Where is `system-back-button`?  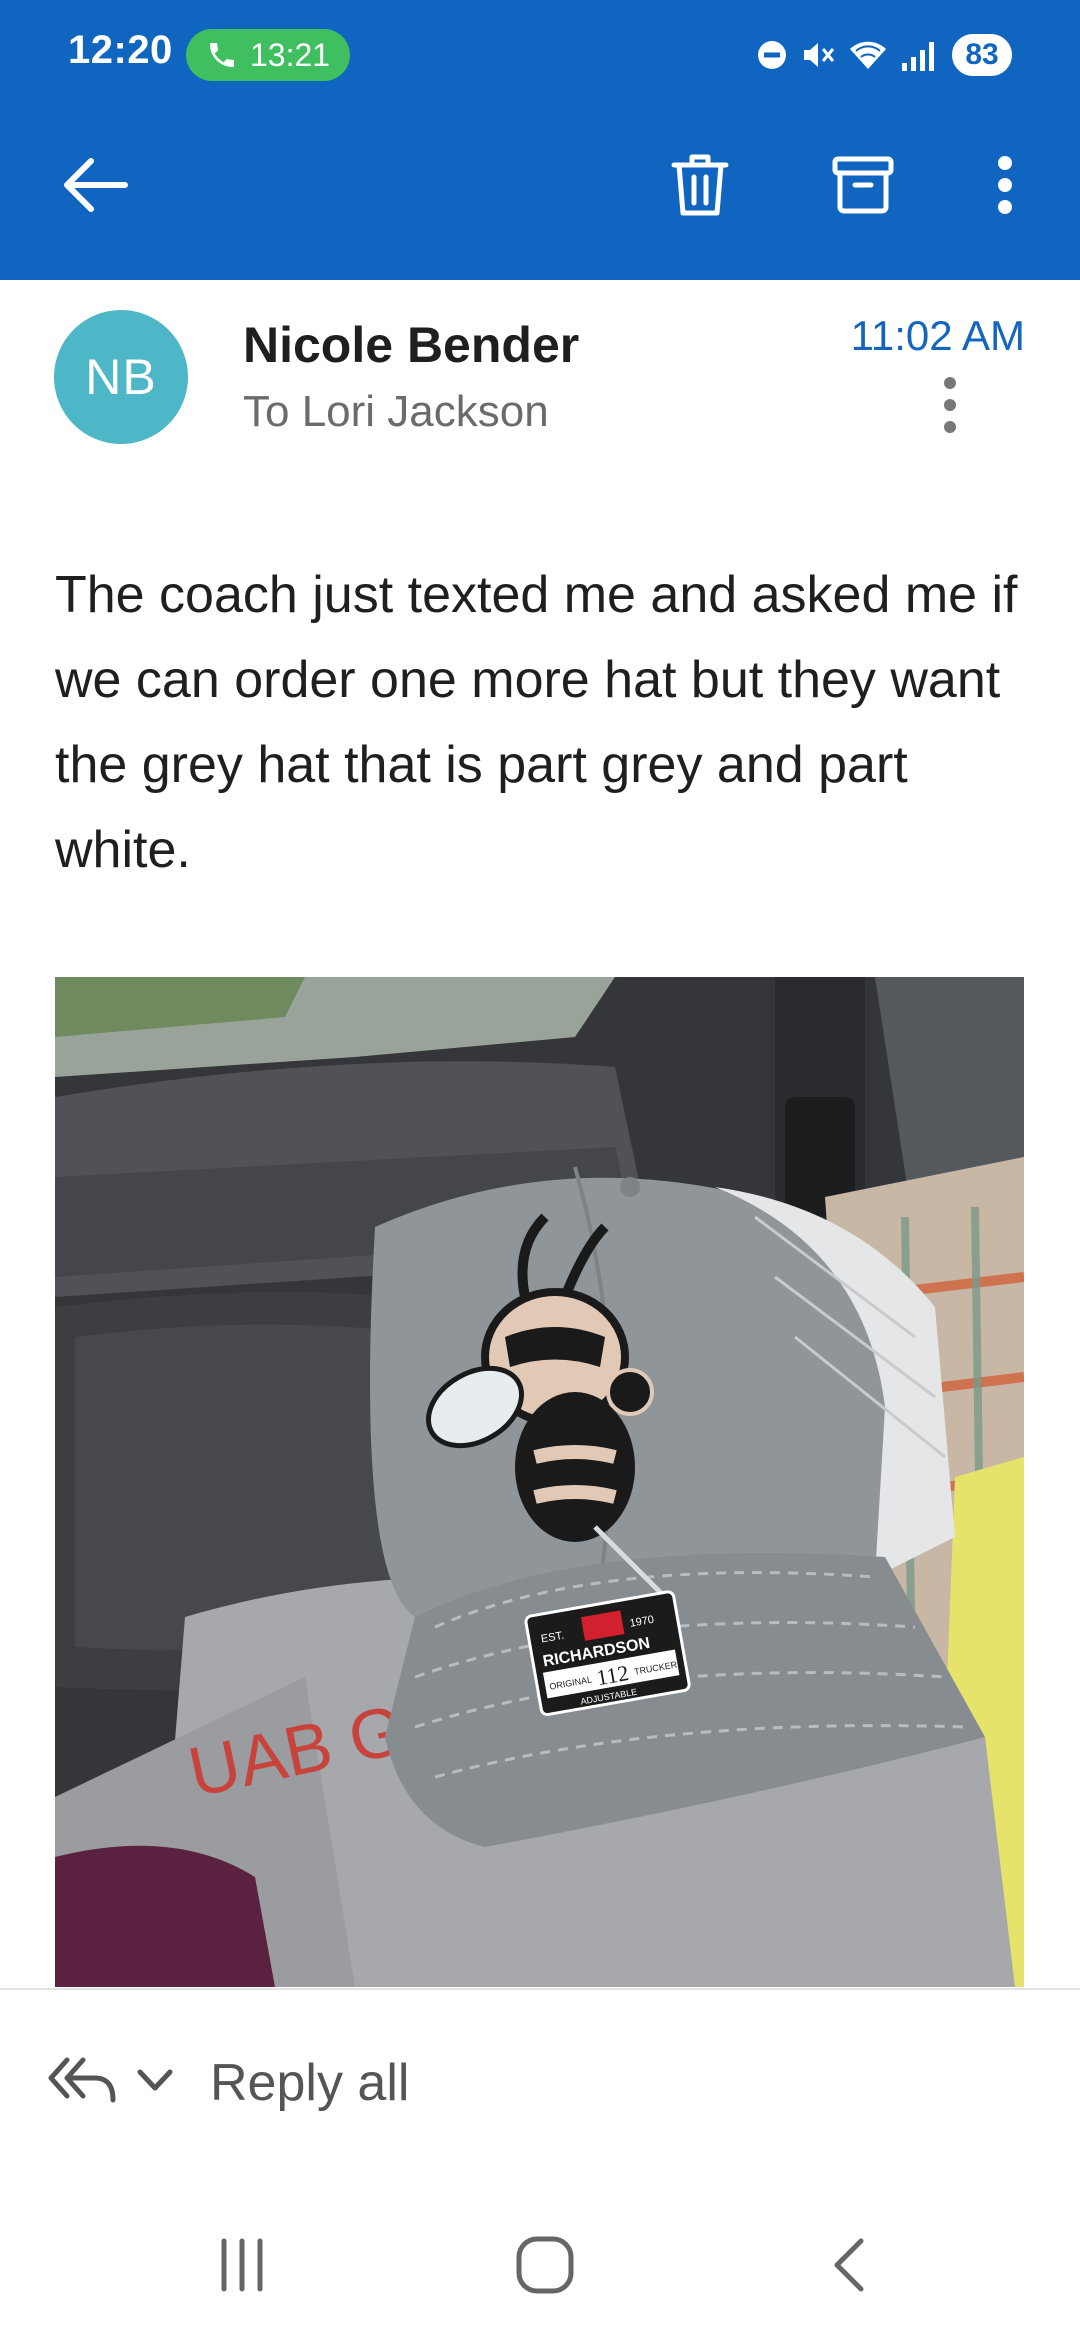
system-back-button is located at coordinates (850, 2265).